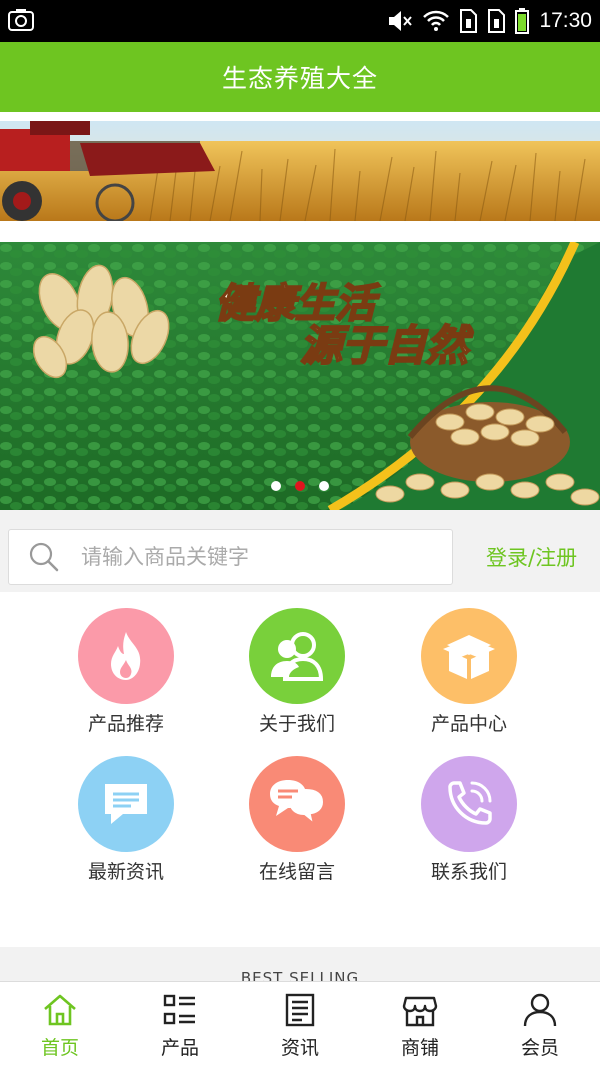  I want to click on mute-icon, so click(401, 21).